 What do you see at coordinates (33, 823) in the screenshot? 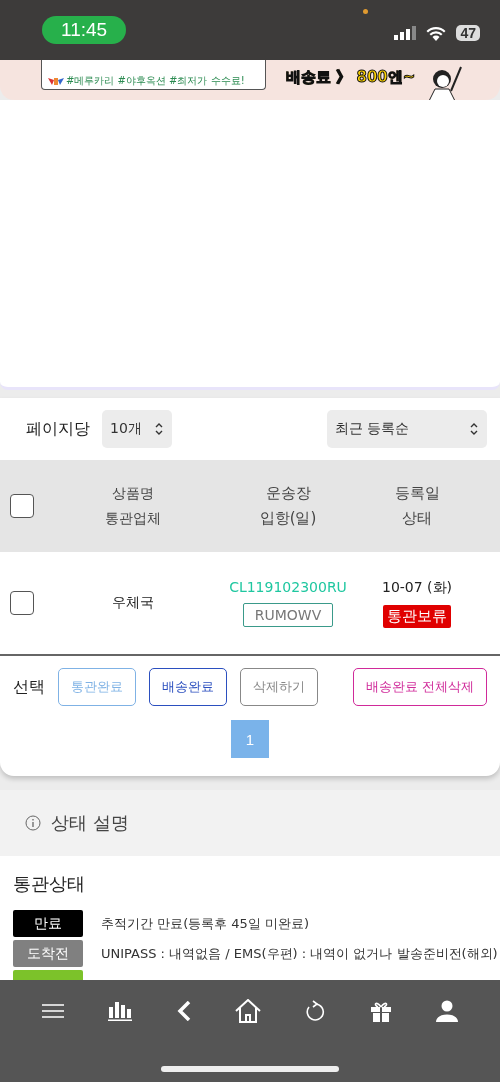
I see `info-icon` at bounding box center [33, 823].